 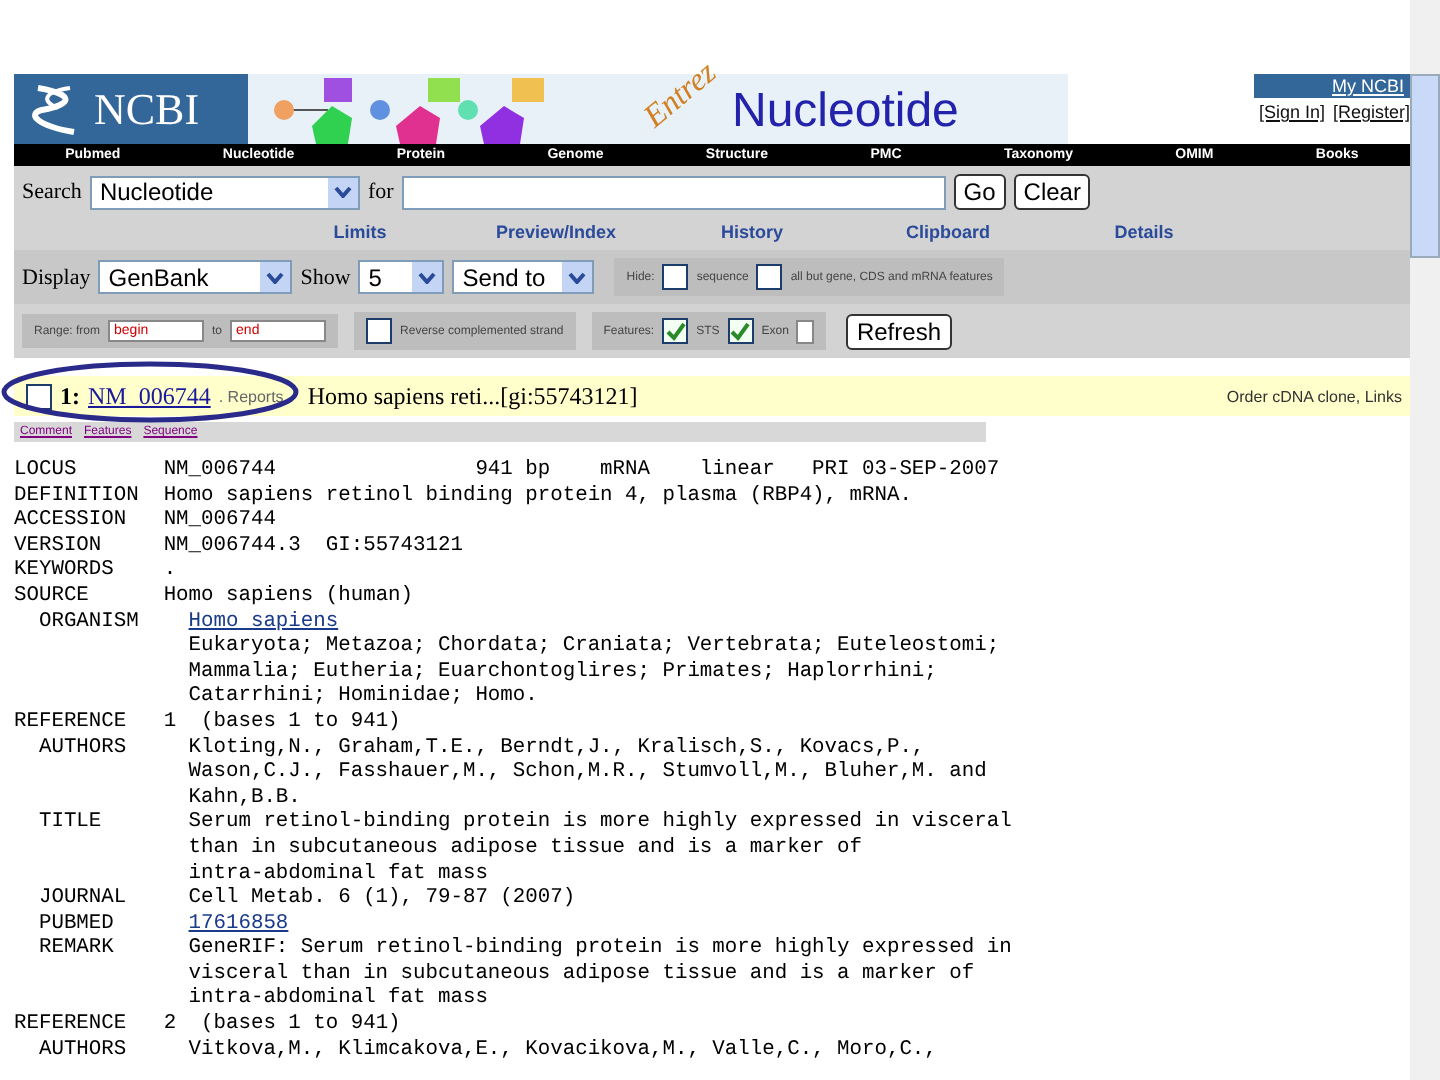 What do you see at coordinates (282, 722) in the screenshot?
I see `field-value: 1 (bases 1 to 941)` at bounding box center [282, 722].